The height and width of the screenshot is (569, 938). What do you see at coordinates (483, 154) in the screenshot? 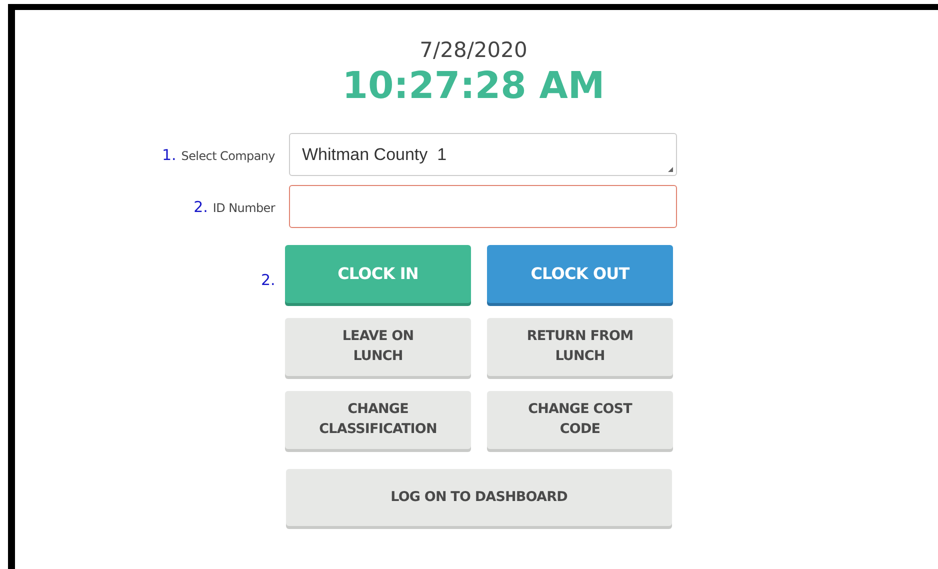
I see `company-select: Whitman County 1` at bounding box center [483, 154].